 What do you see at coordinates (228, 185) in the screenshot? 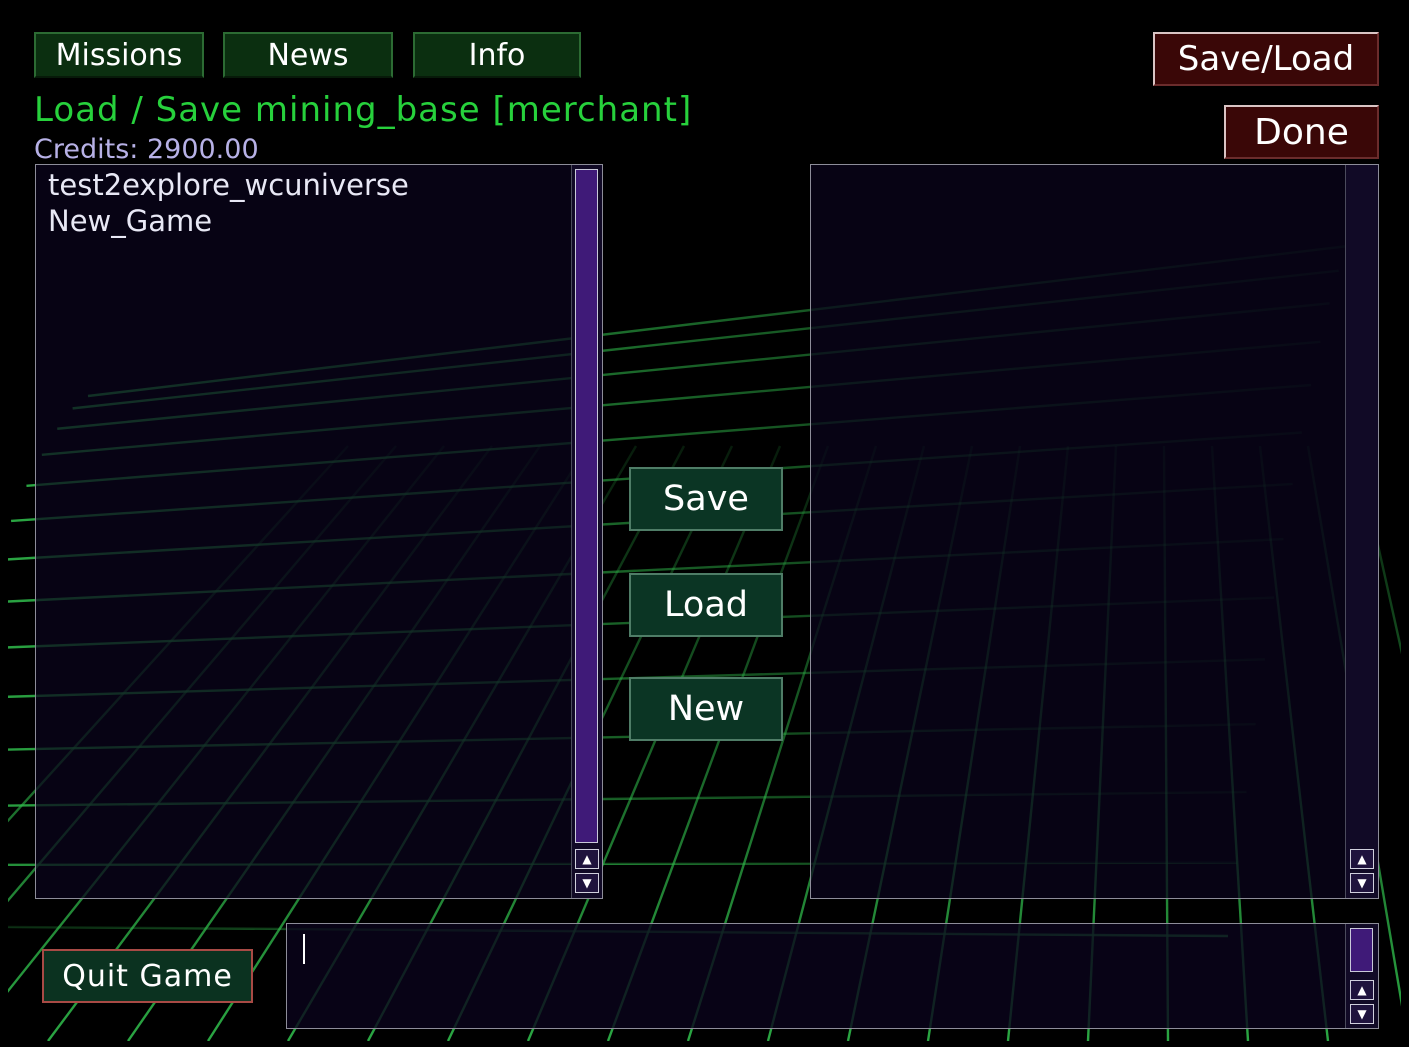
I see `list-item: test2explore_wcuniverse` at bounding box center [228, 185].